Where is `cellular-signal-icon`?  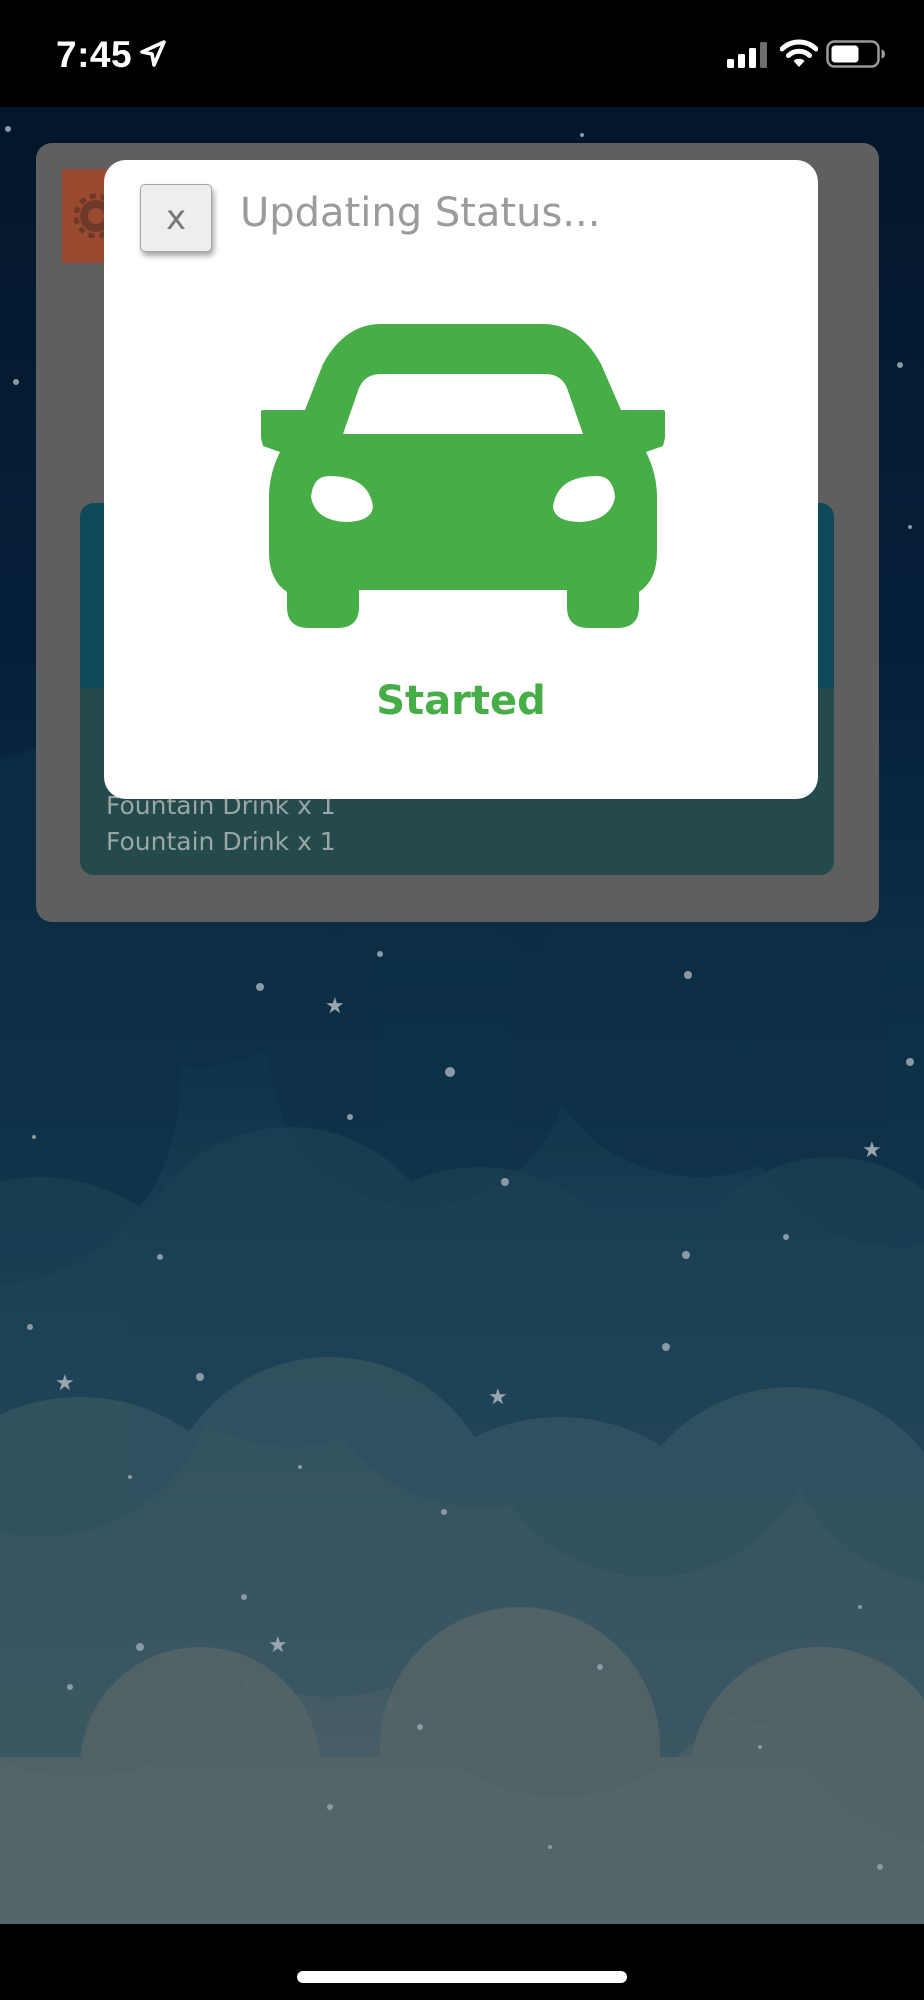
cellular-signal-icon is located at coordinates (747, 55).